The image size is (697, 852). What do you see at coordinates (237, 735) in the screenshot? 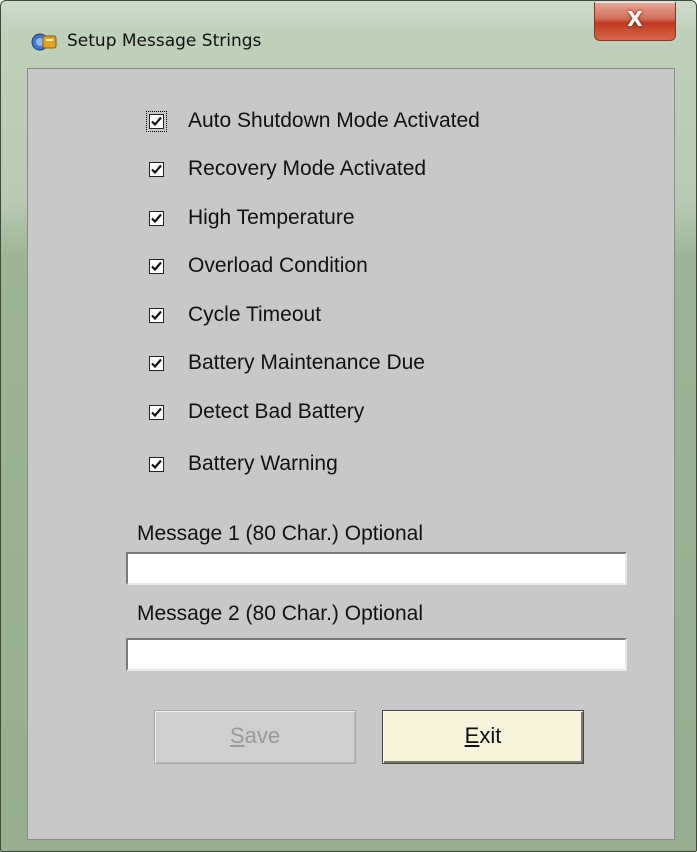
I see `save-mnemonic: S` at bounding box center [237, 735].